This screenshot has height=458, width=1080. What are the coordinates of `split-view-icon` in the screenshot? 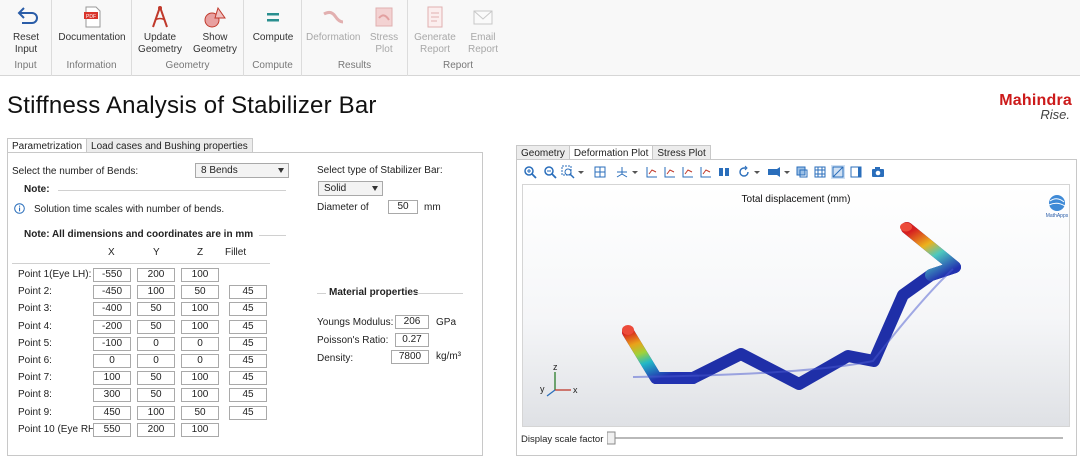 It's located at (724, 172).